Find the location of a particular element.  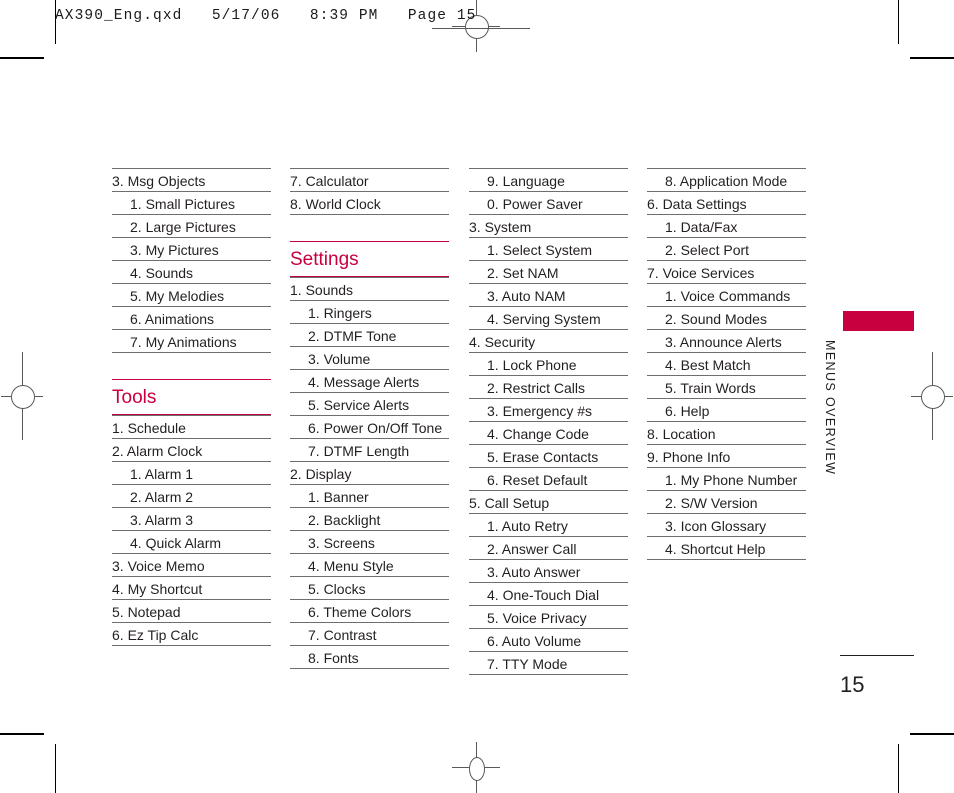

menu-entry: 2. Alarm Clock is located at coordinates (191, 449).